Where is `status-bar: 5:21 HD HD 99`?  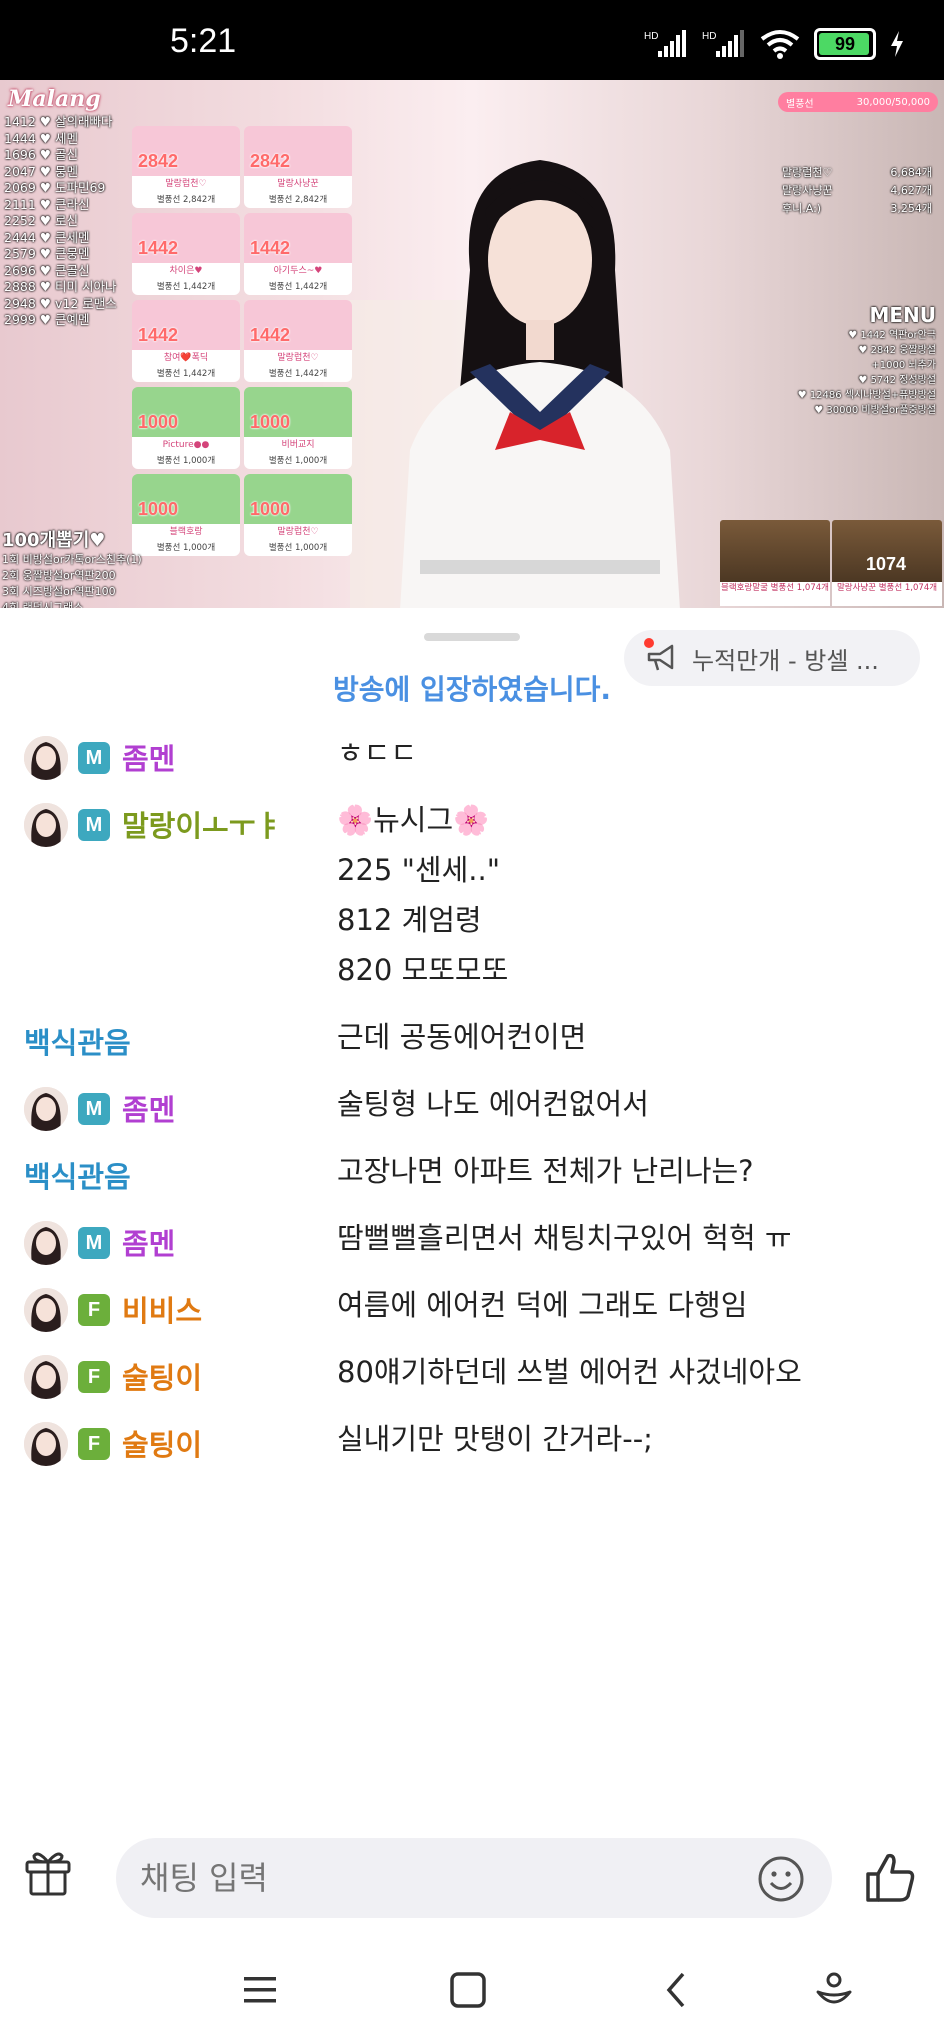 status-bar: 5:21 HD HD 99 is located at coordinates (472, 40).